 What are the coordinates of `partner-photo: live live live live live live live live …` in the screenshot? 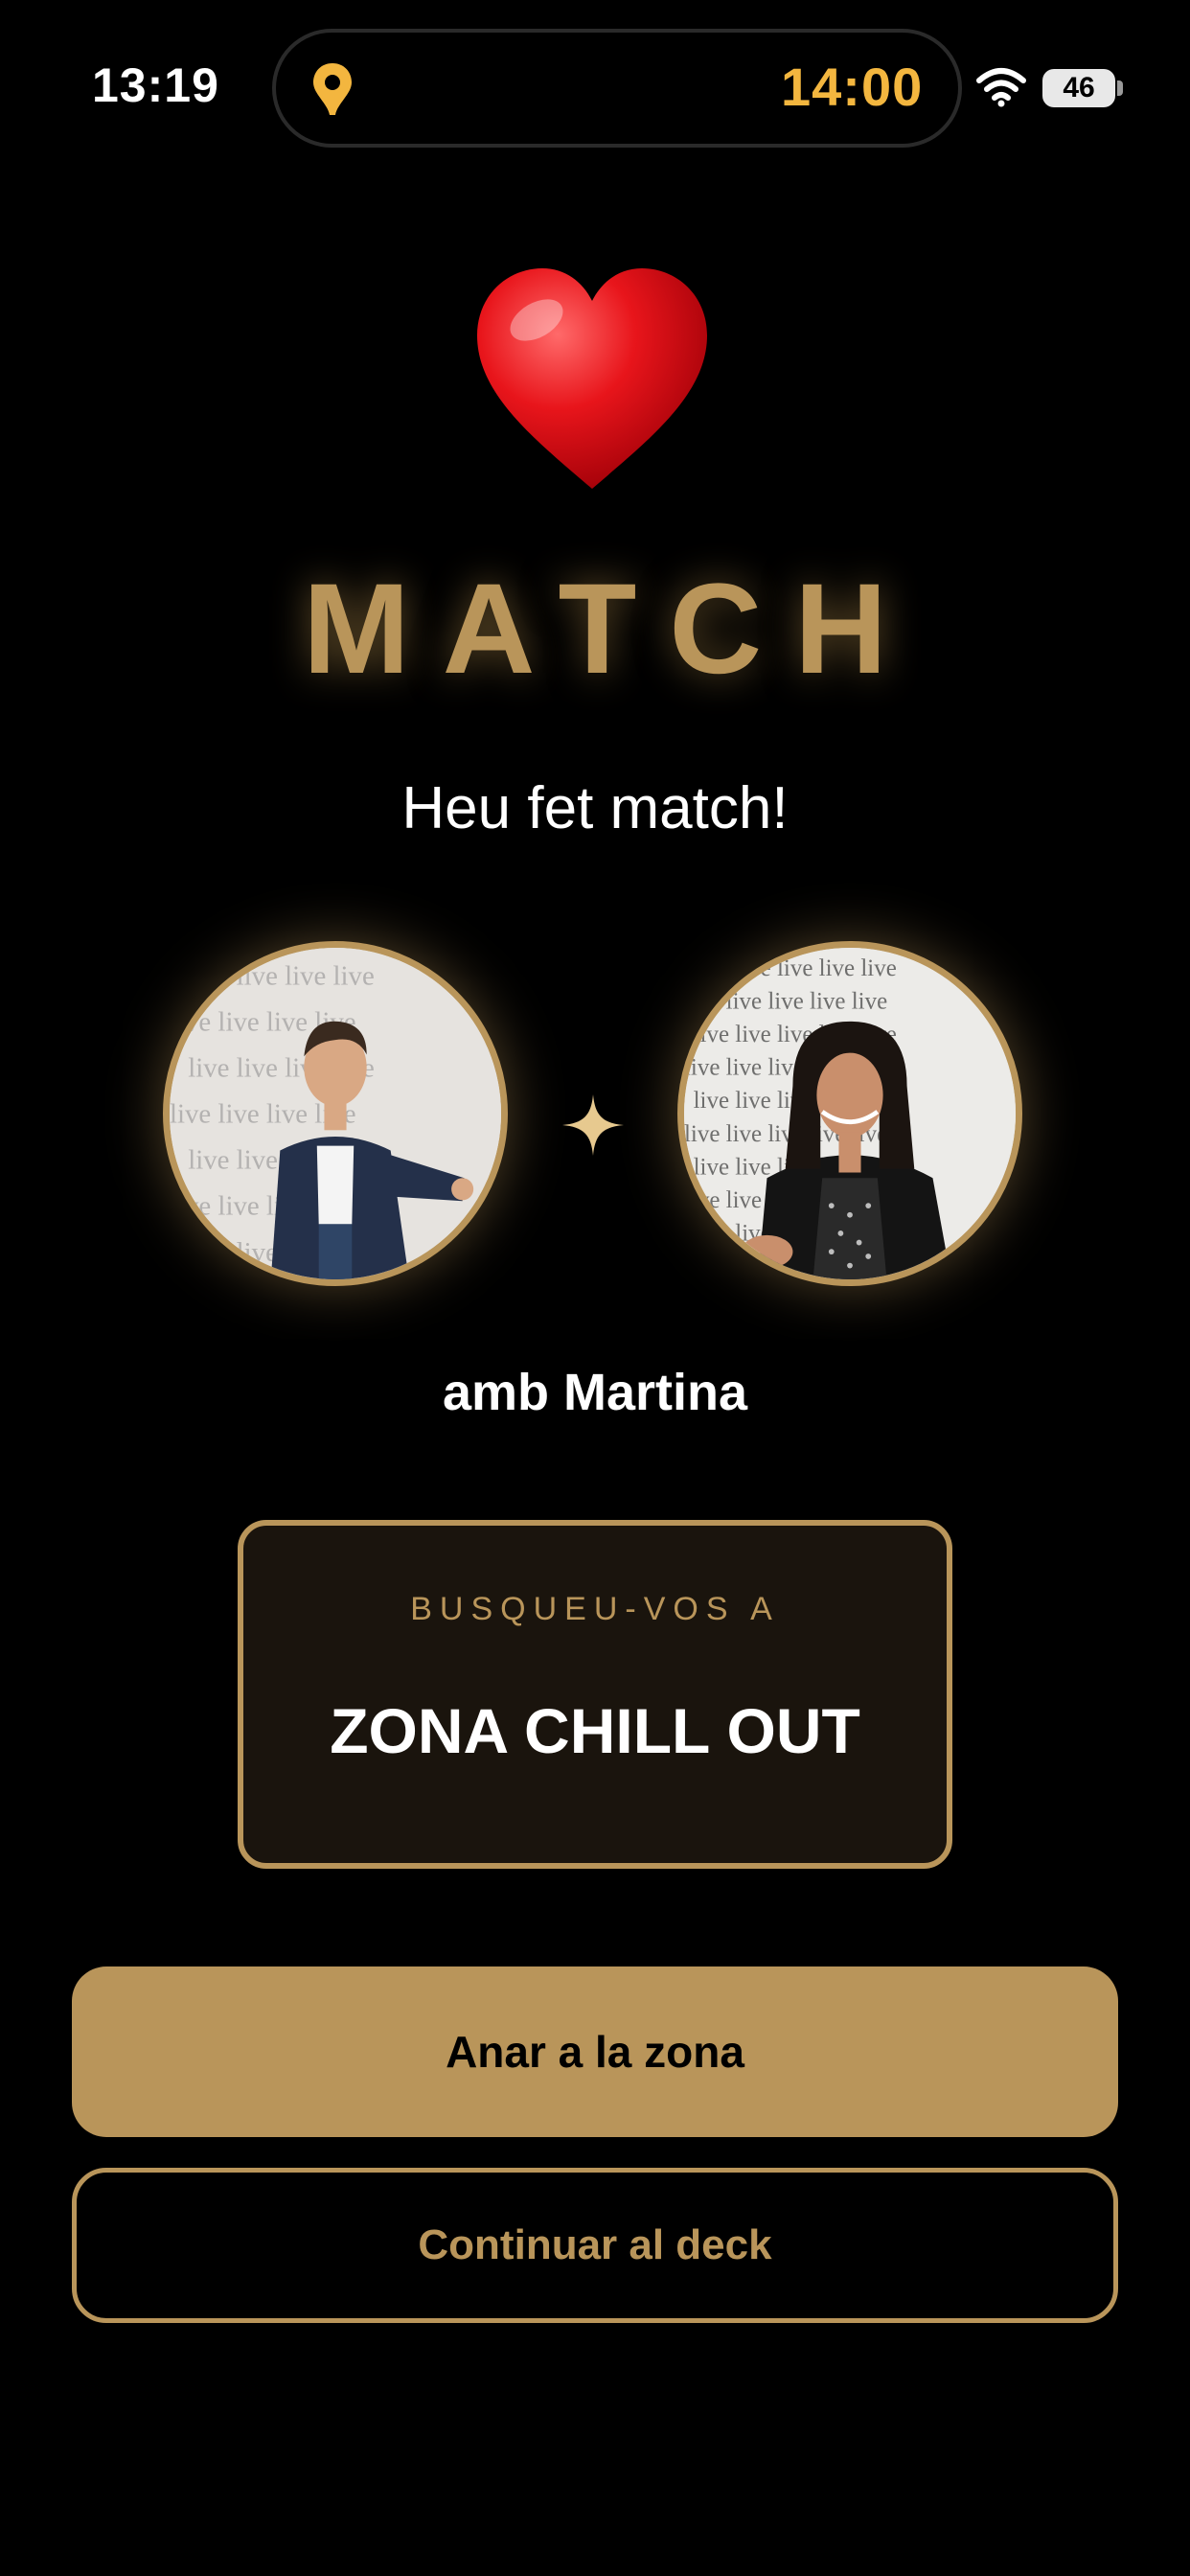 It's located at (850, 1113).